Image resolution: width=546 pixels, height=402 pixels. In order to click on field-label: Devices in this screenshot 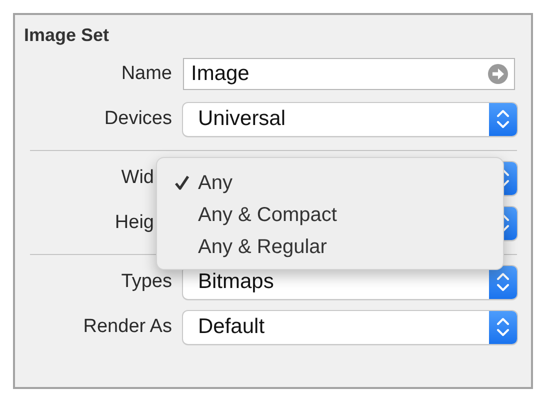, I will do `click(138, 118)`.